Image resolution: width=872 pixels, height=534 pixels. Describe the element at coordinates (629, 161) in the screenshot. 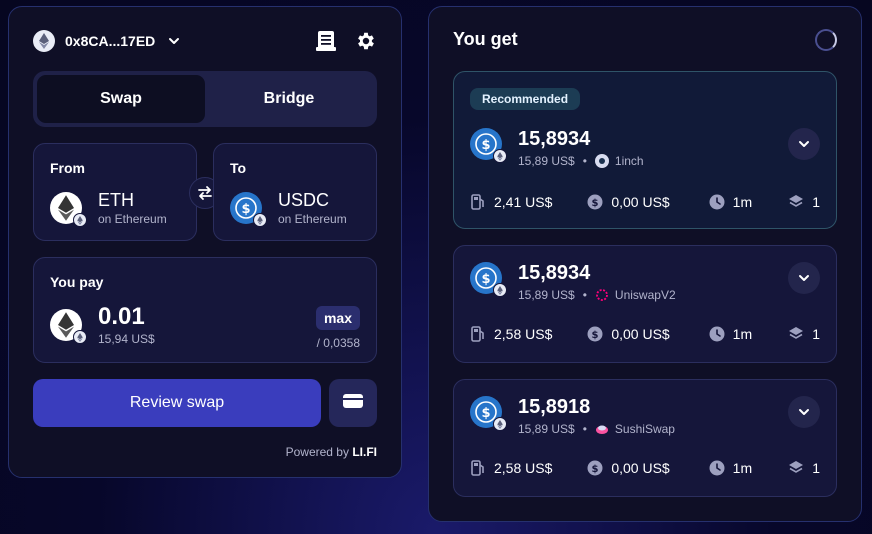

I see `route-provider: 1inch` at that location.